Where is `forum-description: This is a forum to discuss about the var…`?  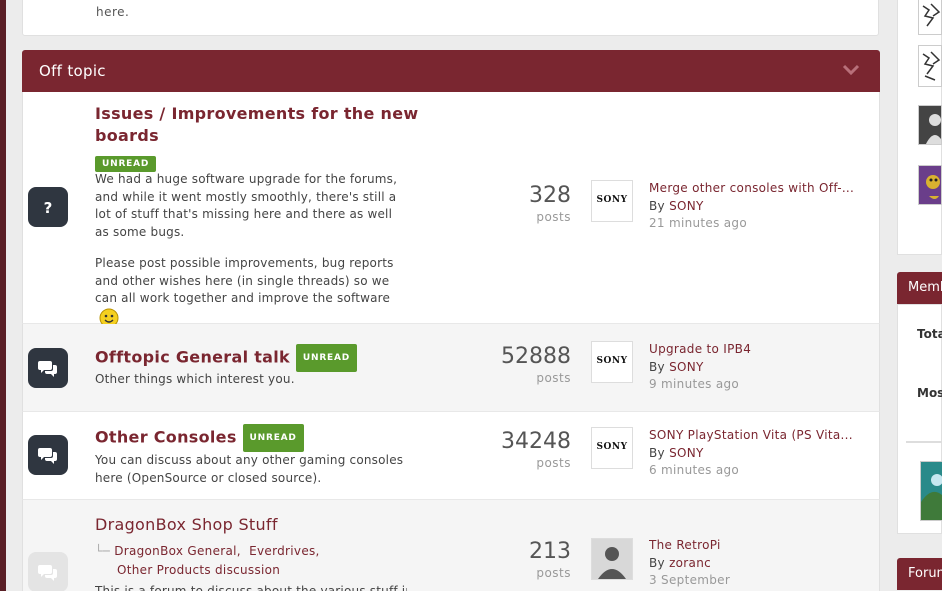 forum-description: This is a forum to discuss about the var… is located at coordinates (251, 587).